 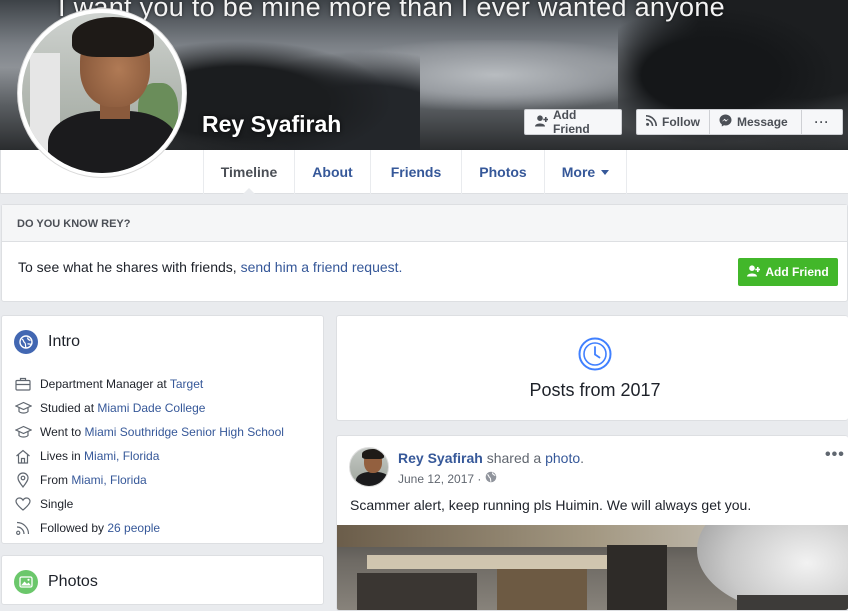 I want to click on message-label: Message, so click(x=762, y=122).